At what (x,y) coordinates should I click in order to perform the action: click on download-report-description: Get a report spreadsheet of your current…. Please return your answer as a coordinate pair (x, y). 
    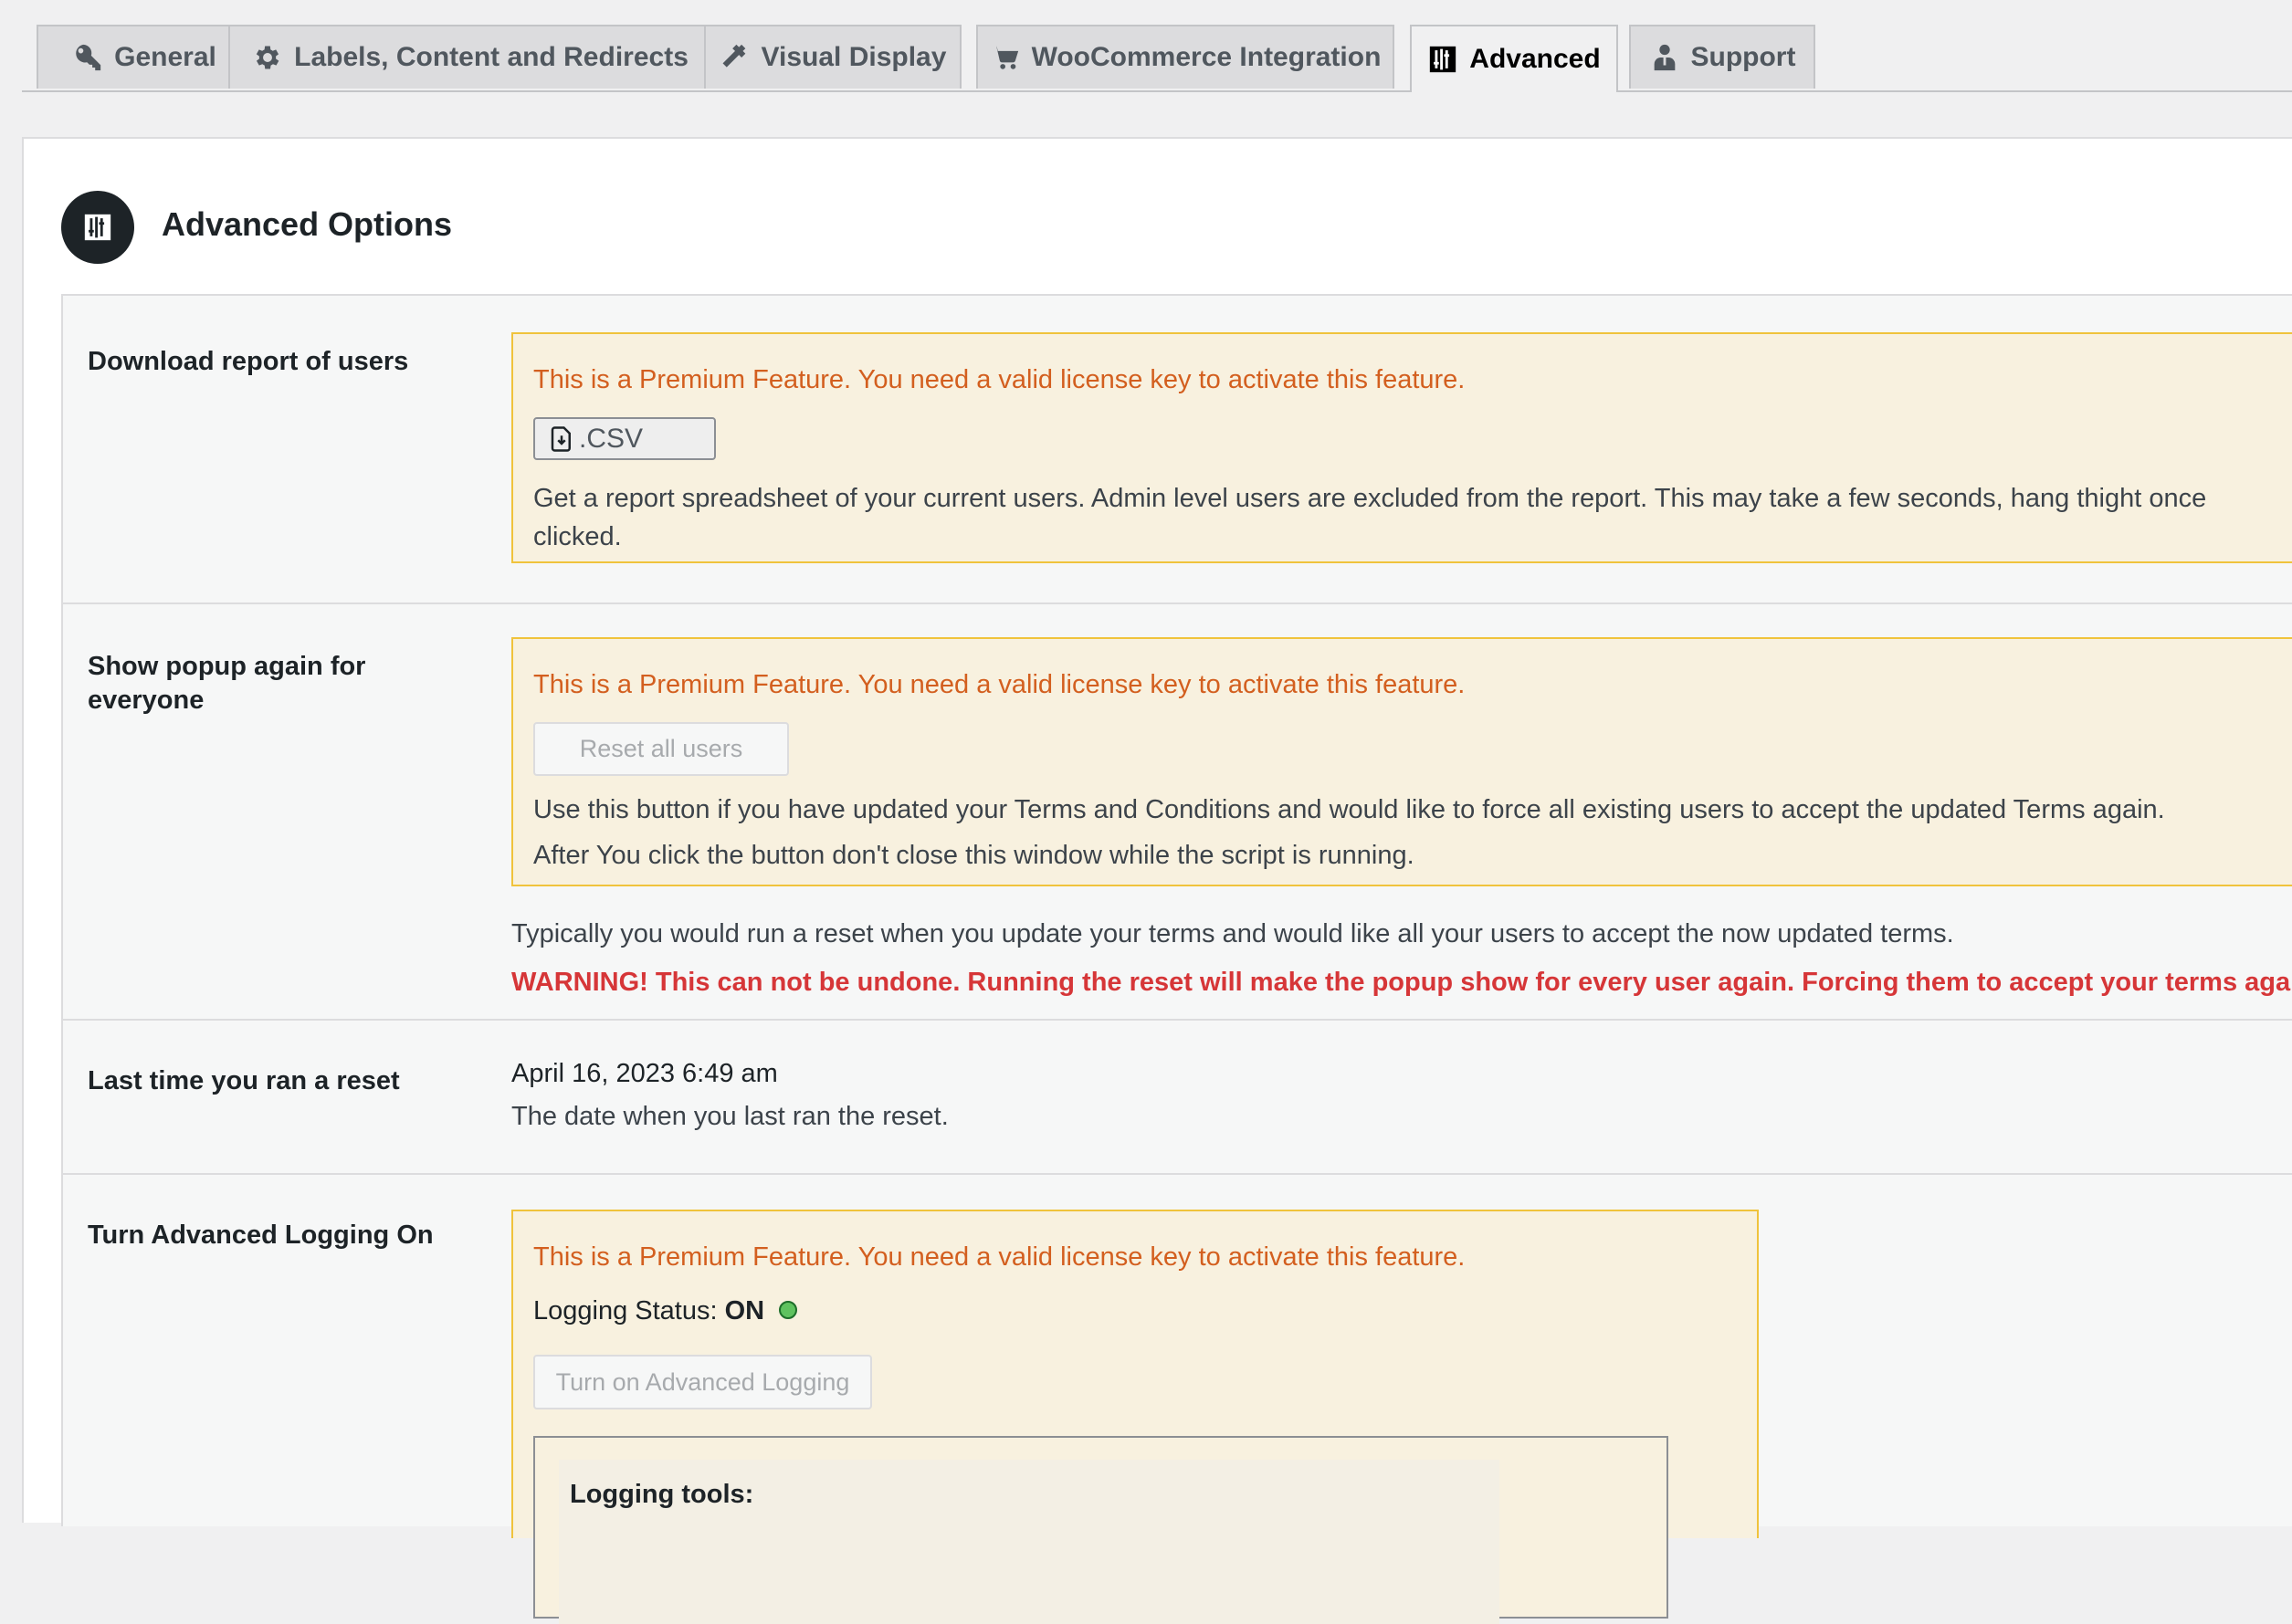
    Looking at the image, I should click on (1370, 517).